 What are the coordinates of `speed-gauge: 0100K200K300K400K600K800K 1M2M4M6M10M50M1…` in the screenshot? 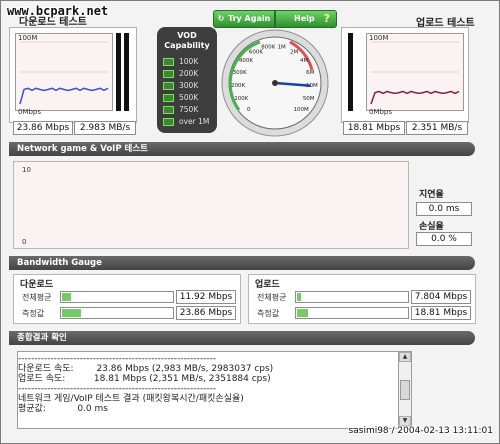 It's located at (275, 83).